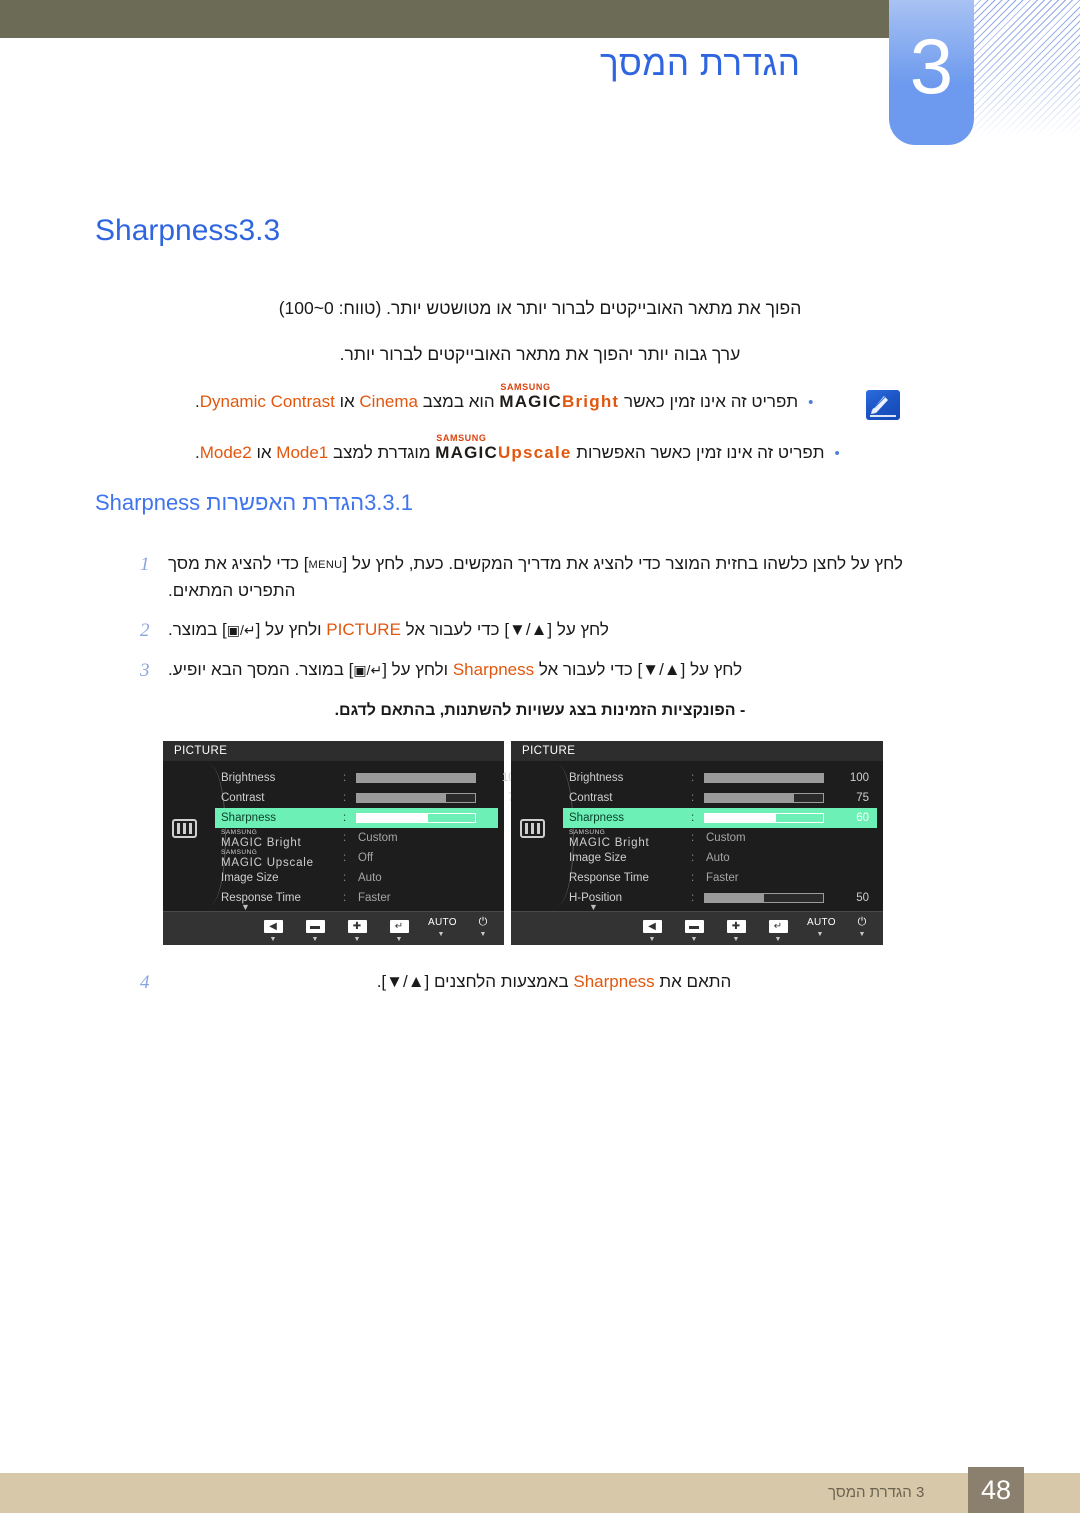  What do you see at coordinates (996, 1490) in the screenshot?
I see `footer-page-number: 48` at bounding box center [996, 1490].